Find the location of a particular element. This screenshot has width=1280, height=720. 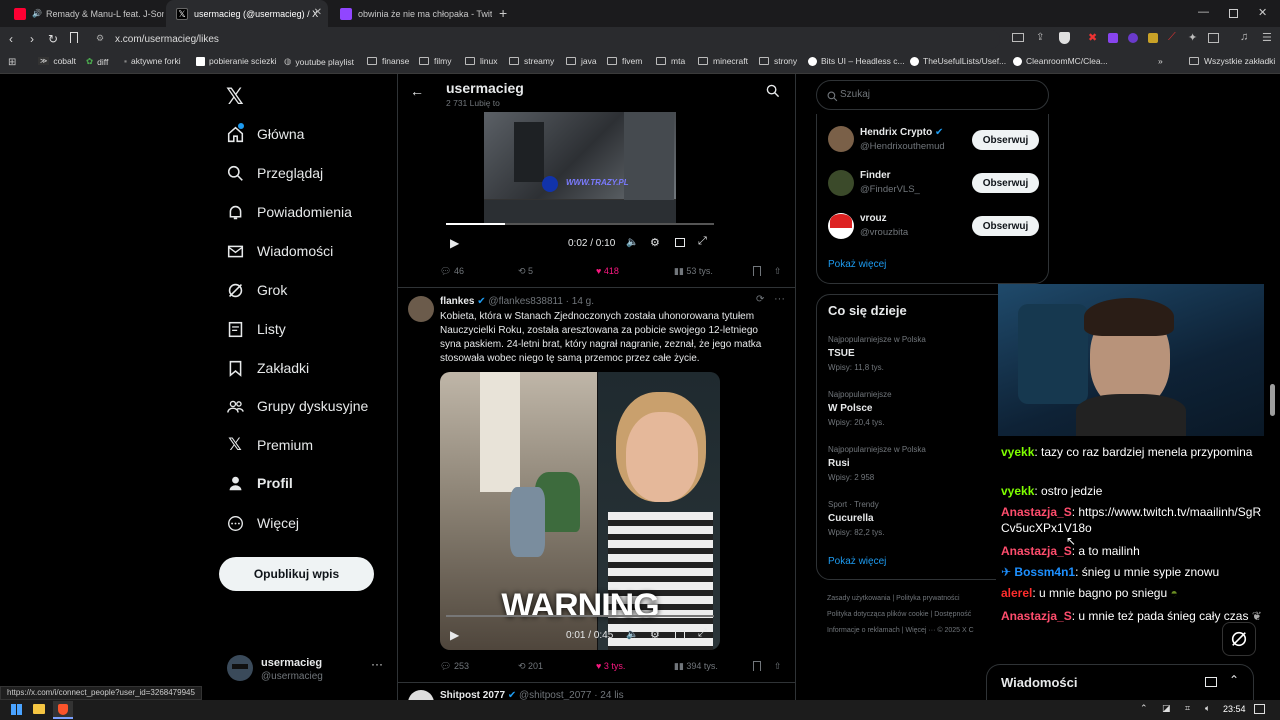

views-button: ▮▮ 394 tys. is located at coordinates (696, 666).